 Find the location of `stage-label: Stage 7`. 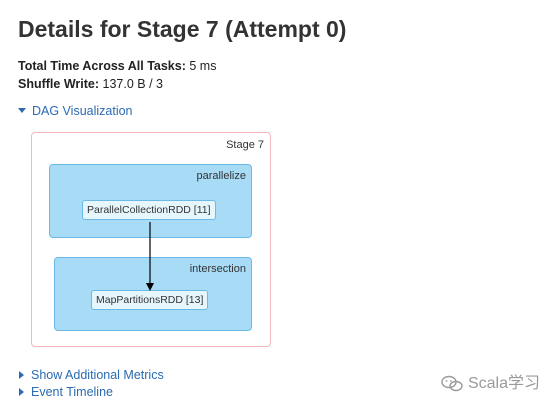

stage-label: Stage 7 is located at coordinates (245, 145).